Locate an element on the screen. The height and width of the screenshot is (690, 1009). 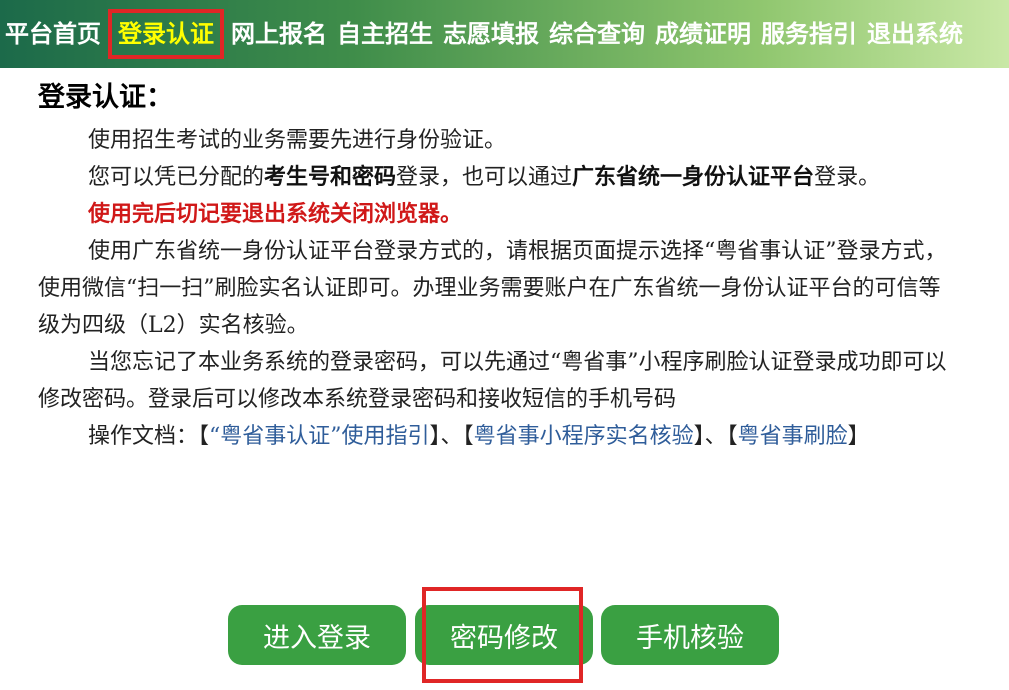
login-method-text-3: 登录。 is located at coordinates (847, 177).